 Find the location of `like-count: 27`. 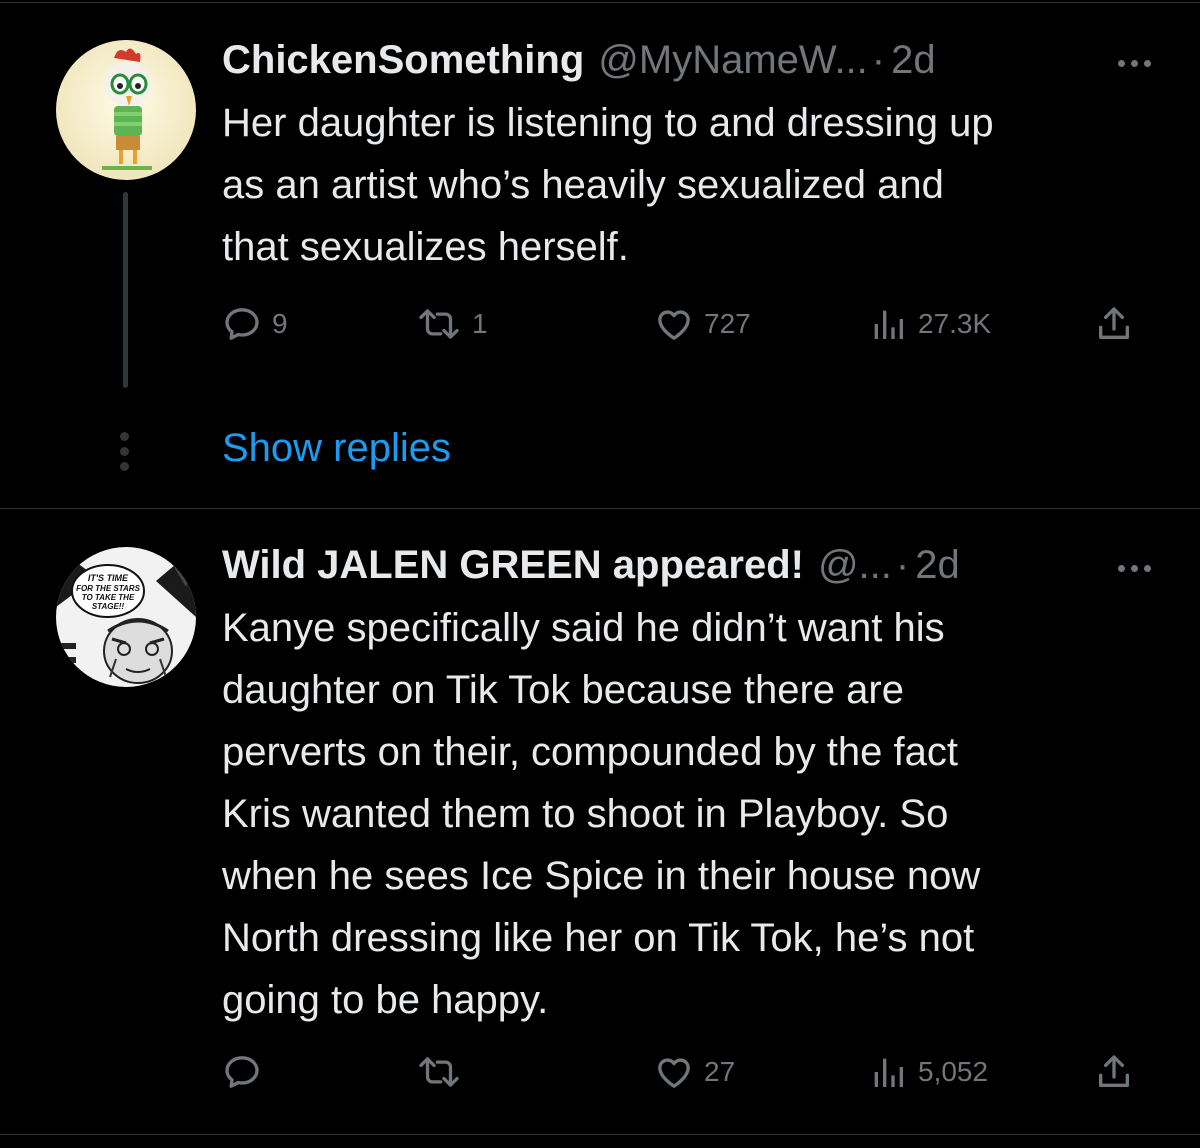

like-count: 27 is located at coordinates (720, 1071).